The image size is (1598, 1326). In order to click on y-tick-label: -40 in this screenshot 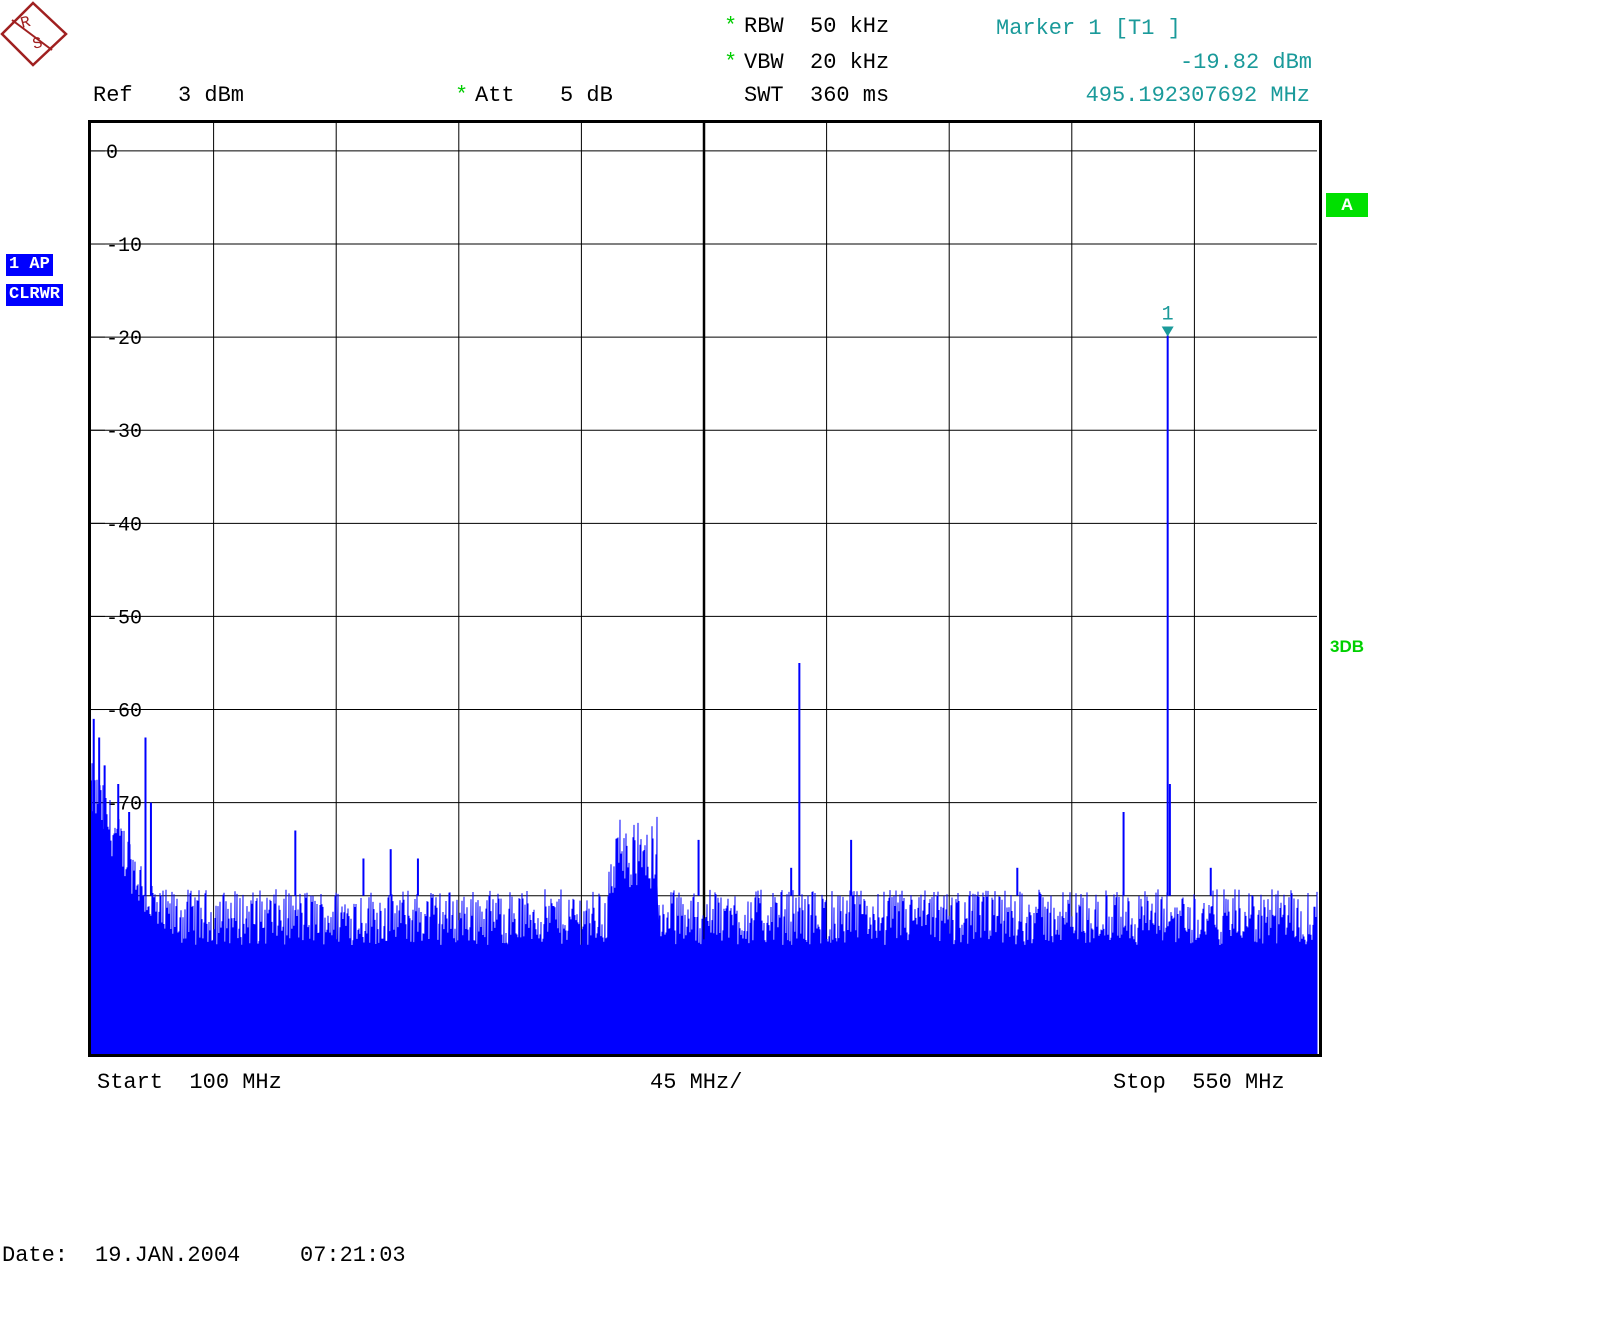, I will do `click(124, 525)`.